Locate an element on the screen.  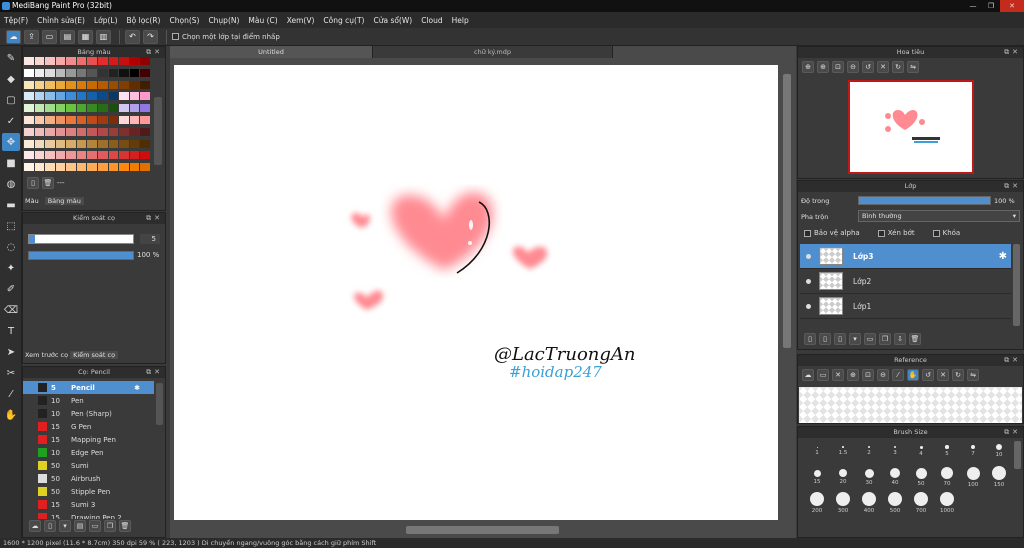
gradient-tool-icon: ▬ is located at coordinates (11, 205).